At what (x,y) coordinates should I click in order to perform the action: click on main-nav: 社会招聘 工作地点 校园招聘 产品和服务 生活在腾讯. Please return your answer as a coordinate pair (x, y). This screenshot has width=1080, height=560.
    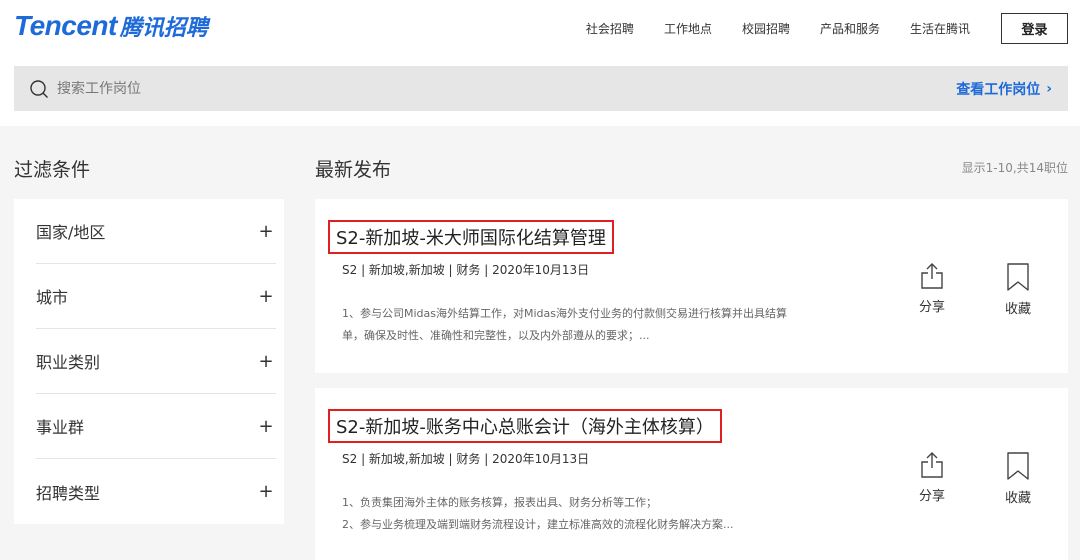
    Looking at the image, I should click on (778, 28).